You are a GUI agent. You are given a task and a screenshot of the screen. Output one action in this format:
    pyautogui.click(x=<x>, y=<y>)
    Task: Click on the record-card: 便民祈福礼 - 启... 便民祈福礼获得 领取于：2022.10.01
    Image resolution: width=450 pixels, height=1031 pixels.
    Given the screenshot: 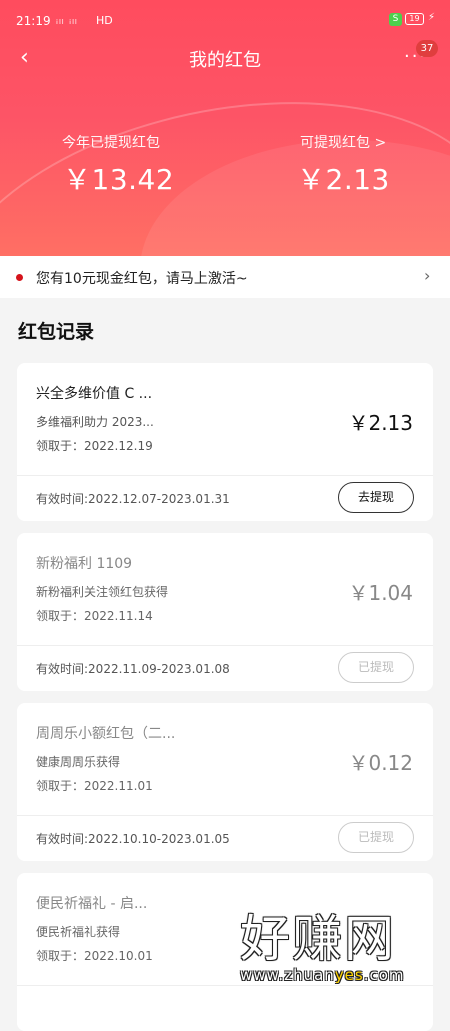 What is the action you would take?
    pyautogui.click(x=225, y=952)
    